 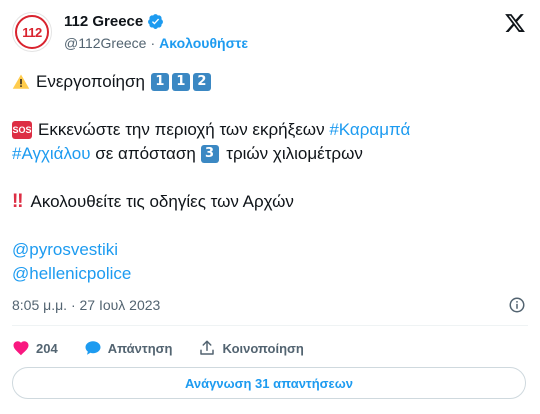 I want to click on heart-icon, so click(x=21, y=348).